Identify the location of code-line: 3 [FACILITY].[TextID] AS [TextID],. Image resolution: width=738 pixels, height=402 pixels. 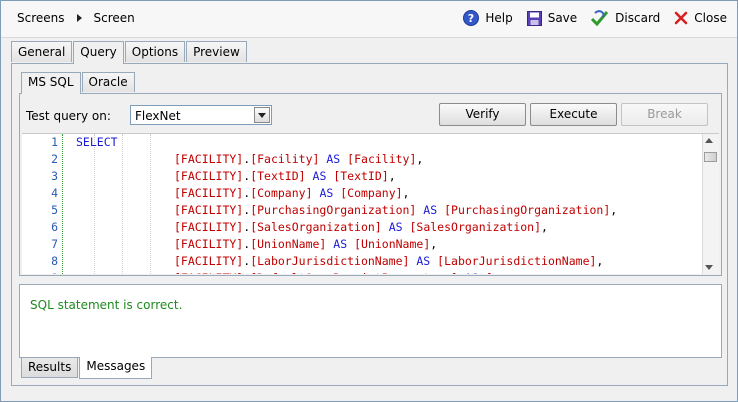
(362, 176).